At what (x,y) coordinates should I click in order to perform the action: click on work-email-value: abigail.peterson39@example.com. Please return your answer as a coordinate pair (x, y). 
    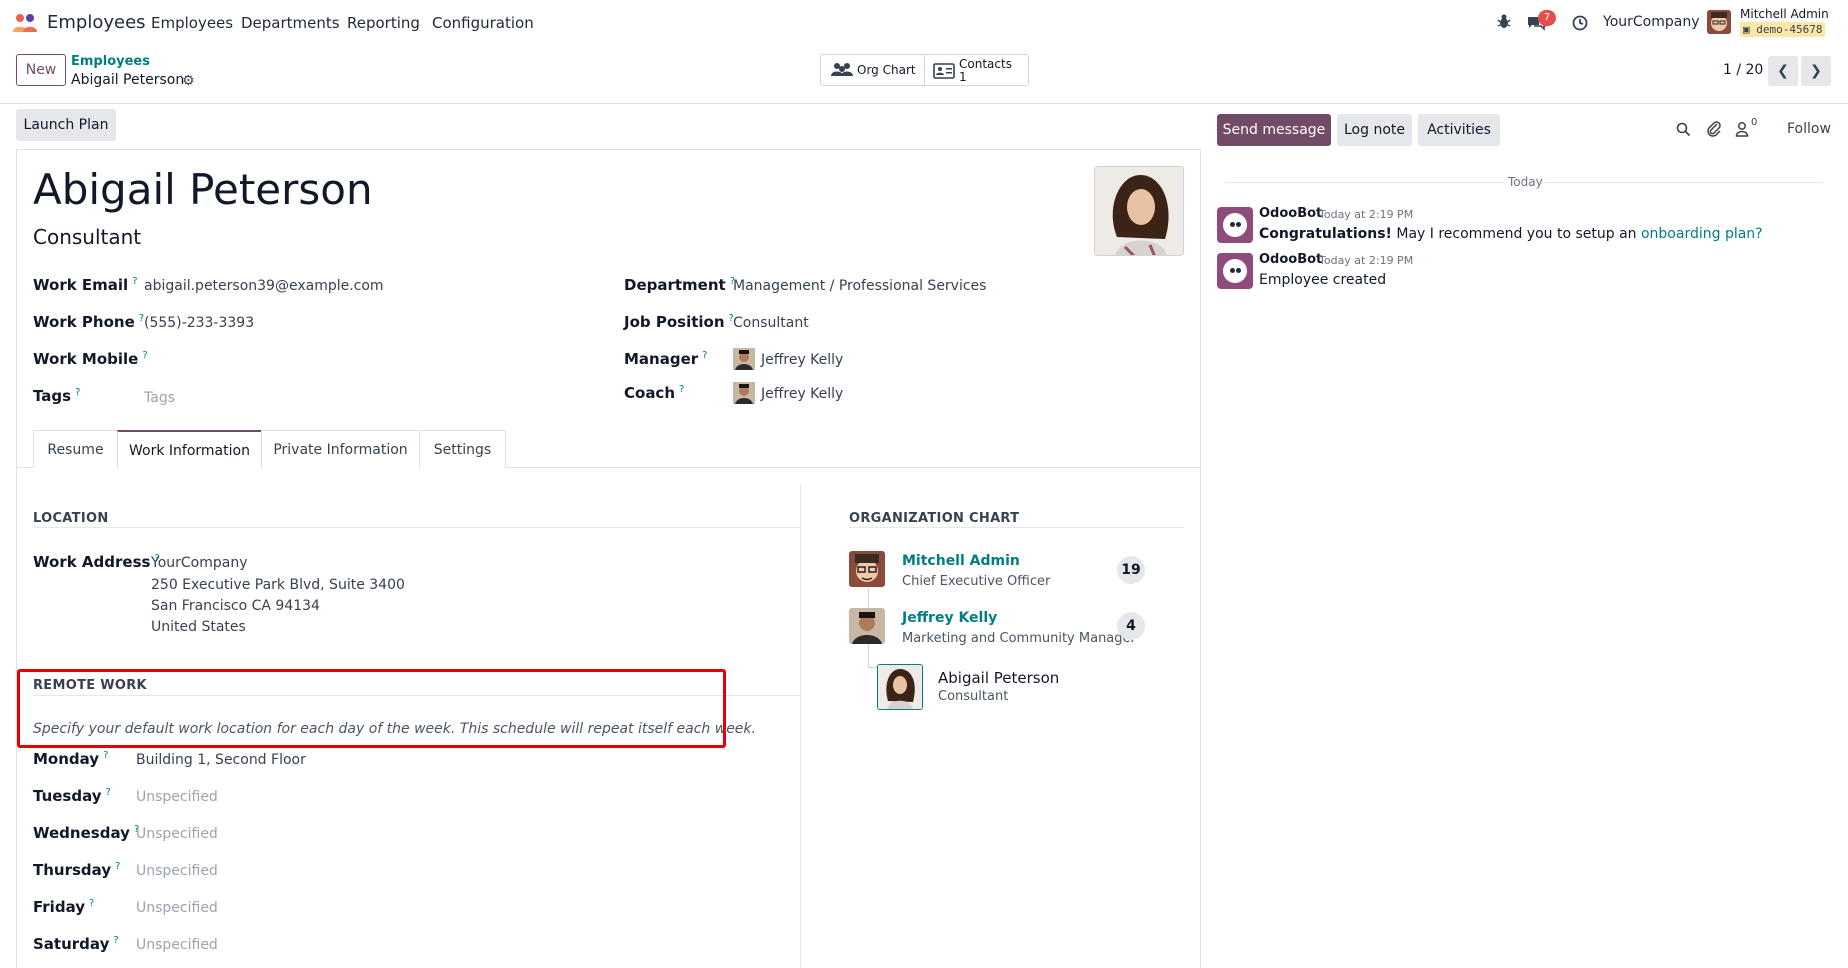
    Looking at the image, I should click on (264, 286).